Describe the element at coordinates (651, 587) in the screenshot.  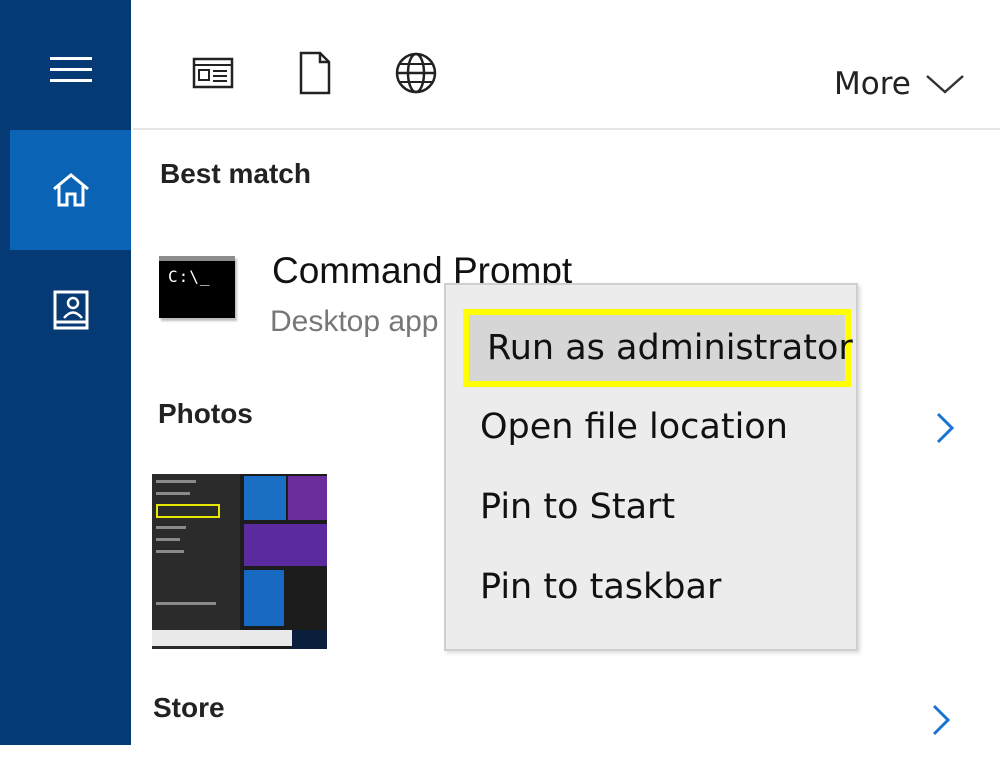
I see `menu-item-pin-to-taskbar: Pin to taskbar` at that location.